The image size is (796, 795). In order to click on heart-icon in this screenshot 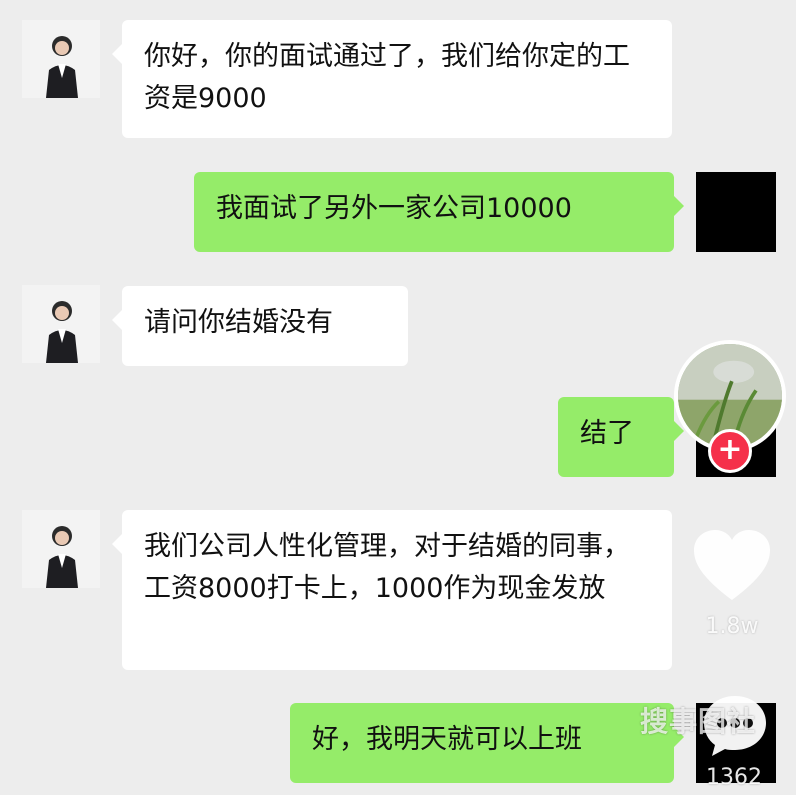, I will do `click(732, 566)`.